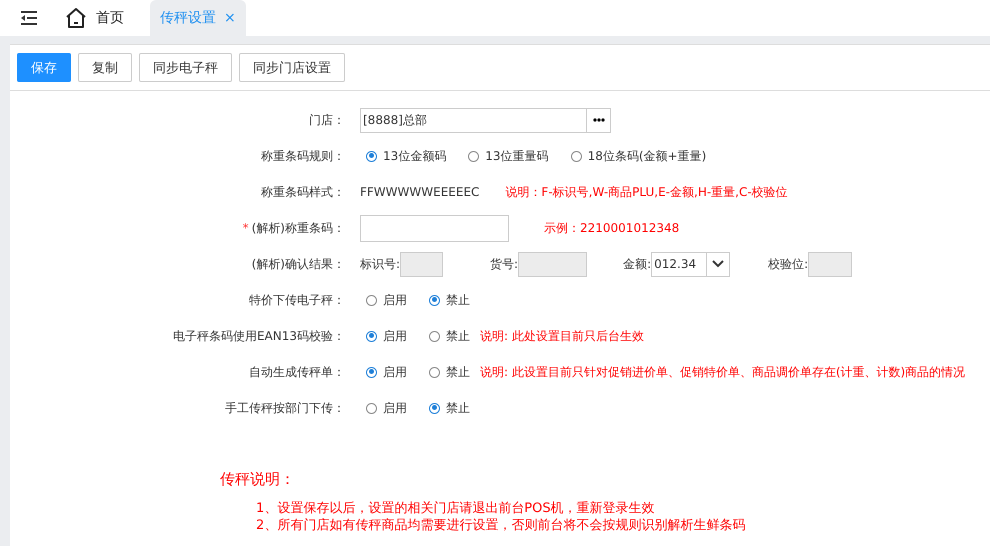  I want to click on field-label: 货号:, so click(504, 264).